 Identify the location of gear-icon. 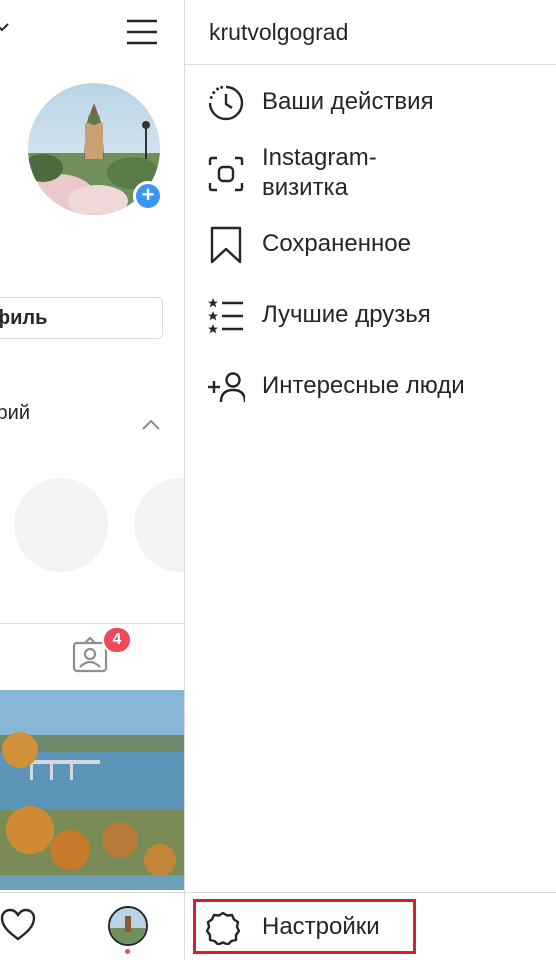
(223, 930).